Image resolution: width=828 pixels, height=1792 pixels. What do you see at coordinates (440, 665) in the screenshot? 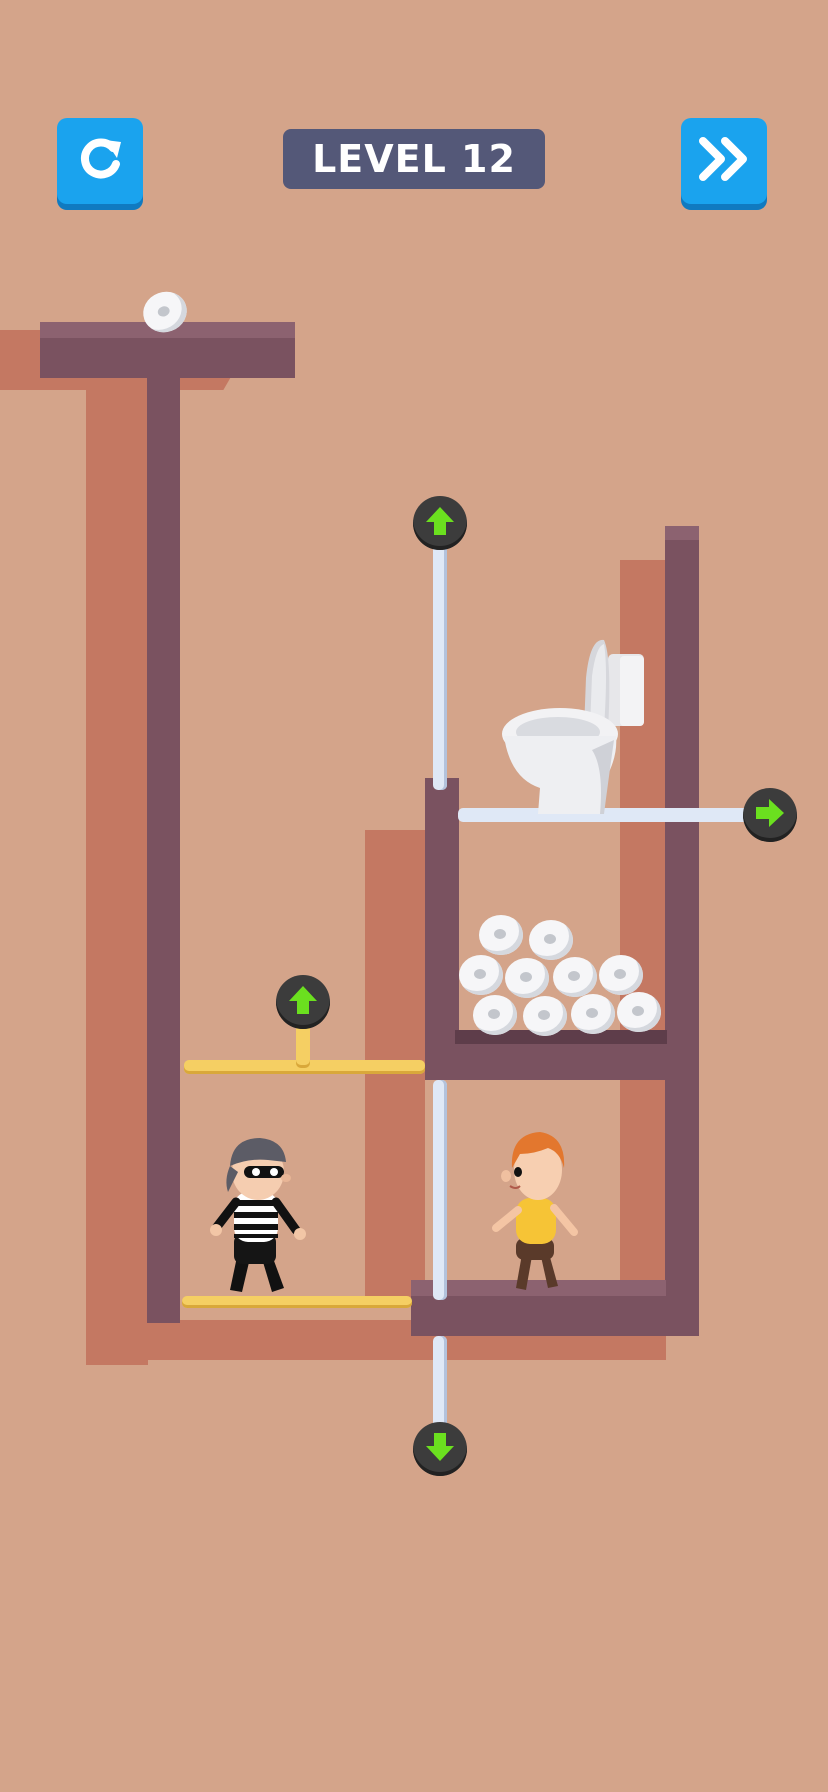
I see `top-vertical-pin-rod` at bounding box center [440, 665].